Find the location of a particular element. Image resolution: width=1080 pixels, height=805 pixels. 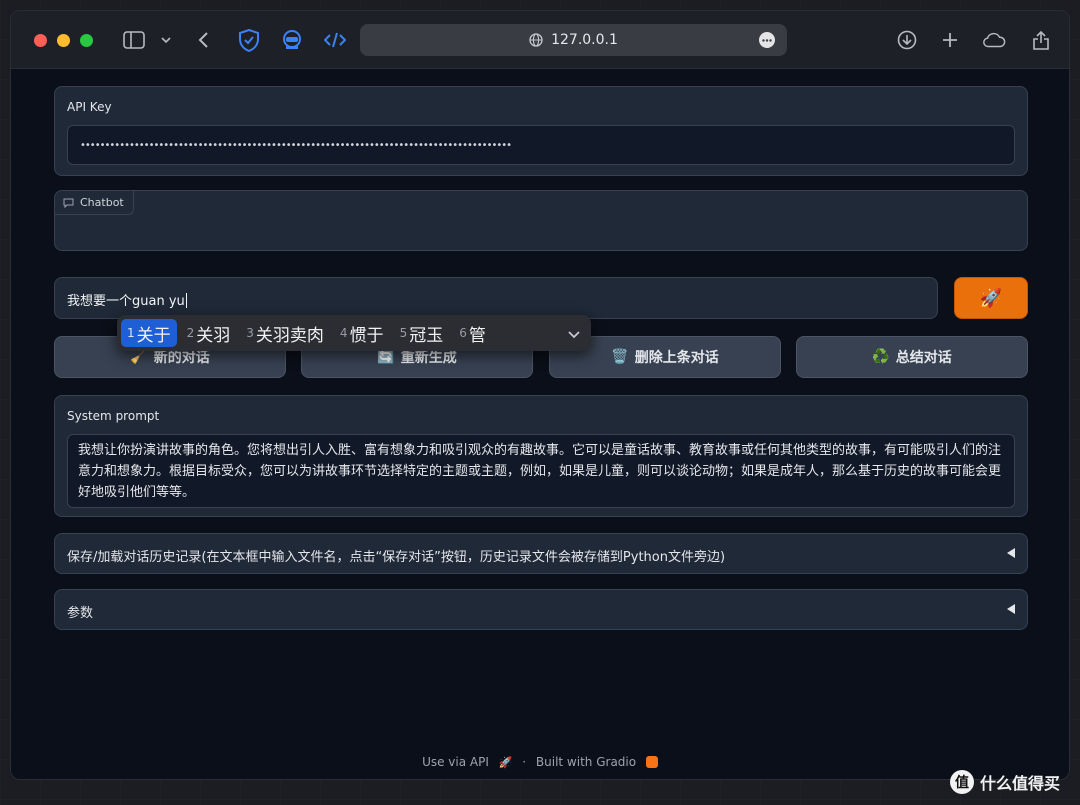

new-tab-icon is located at coordinates (950, 40).